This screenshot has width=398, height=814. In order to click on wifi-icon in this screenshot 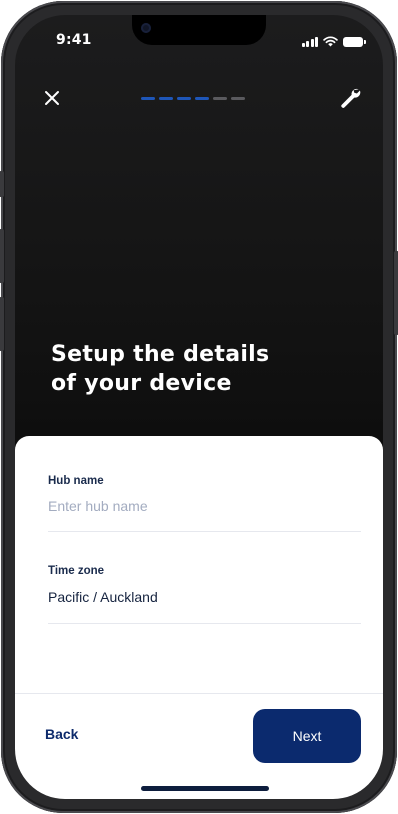, I will do `click(330, 41)`.